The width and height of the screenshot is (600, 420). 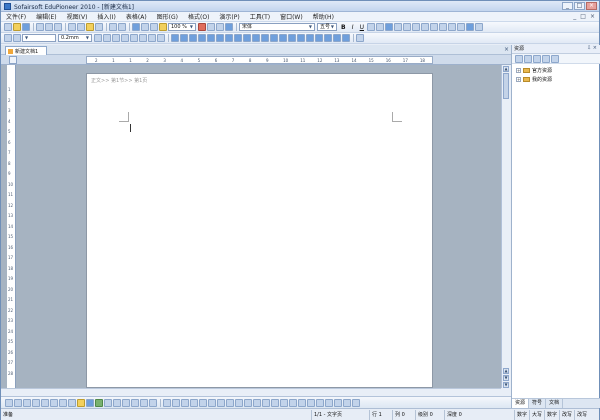 I want to click on rectangle-icon, so click(x=134, y=38).